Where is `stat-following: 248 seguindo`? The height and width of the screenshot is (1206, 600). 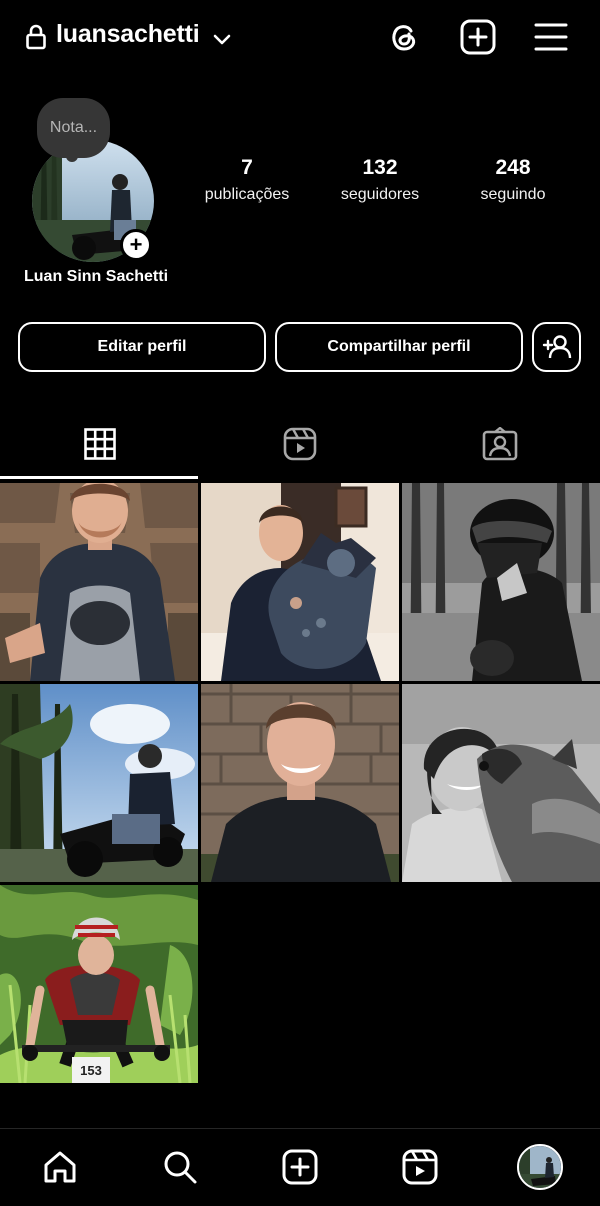 stat-following: 248 seguindo is located at coordinates (513, 180).